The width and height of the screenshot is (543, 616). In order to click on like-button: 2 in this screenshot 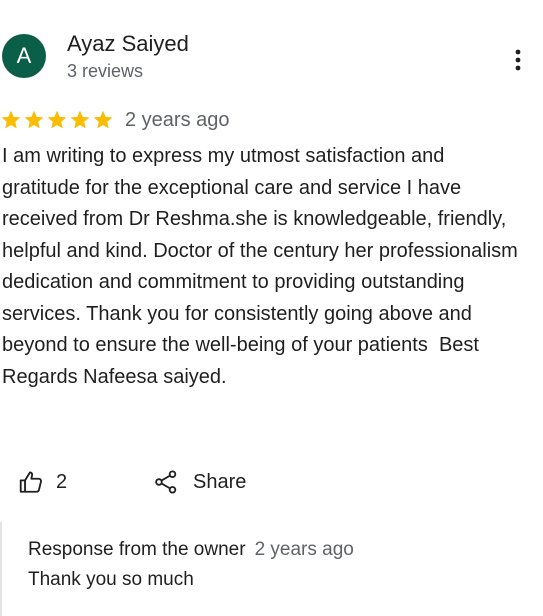, I will do `click(42, 482)`.